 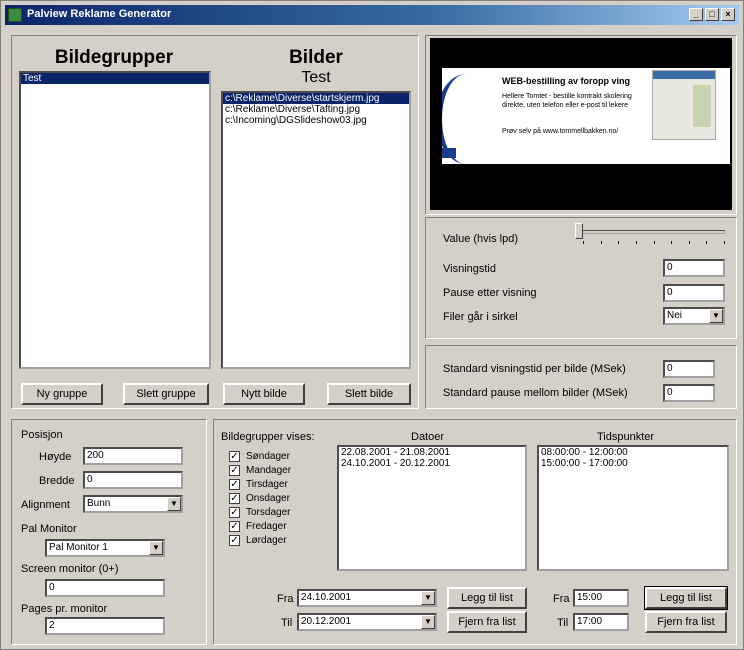 What do you see at coordinates (432, 452) in the screenshot?
I see `date-range-item: 22.08.2001 - 21.08.2001` at bounding box center [432, 452].